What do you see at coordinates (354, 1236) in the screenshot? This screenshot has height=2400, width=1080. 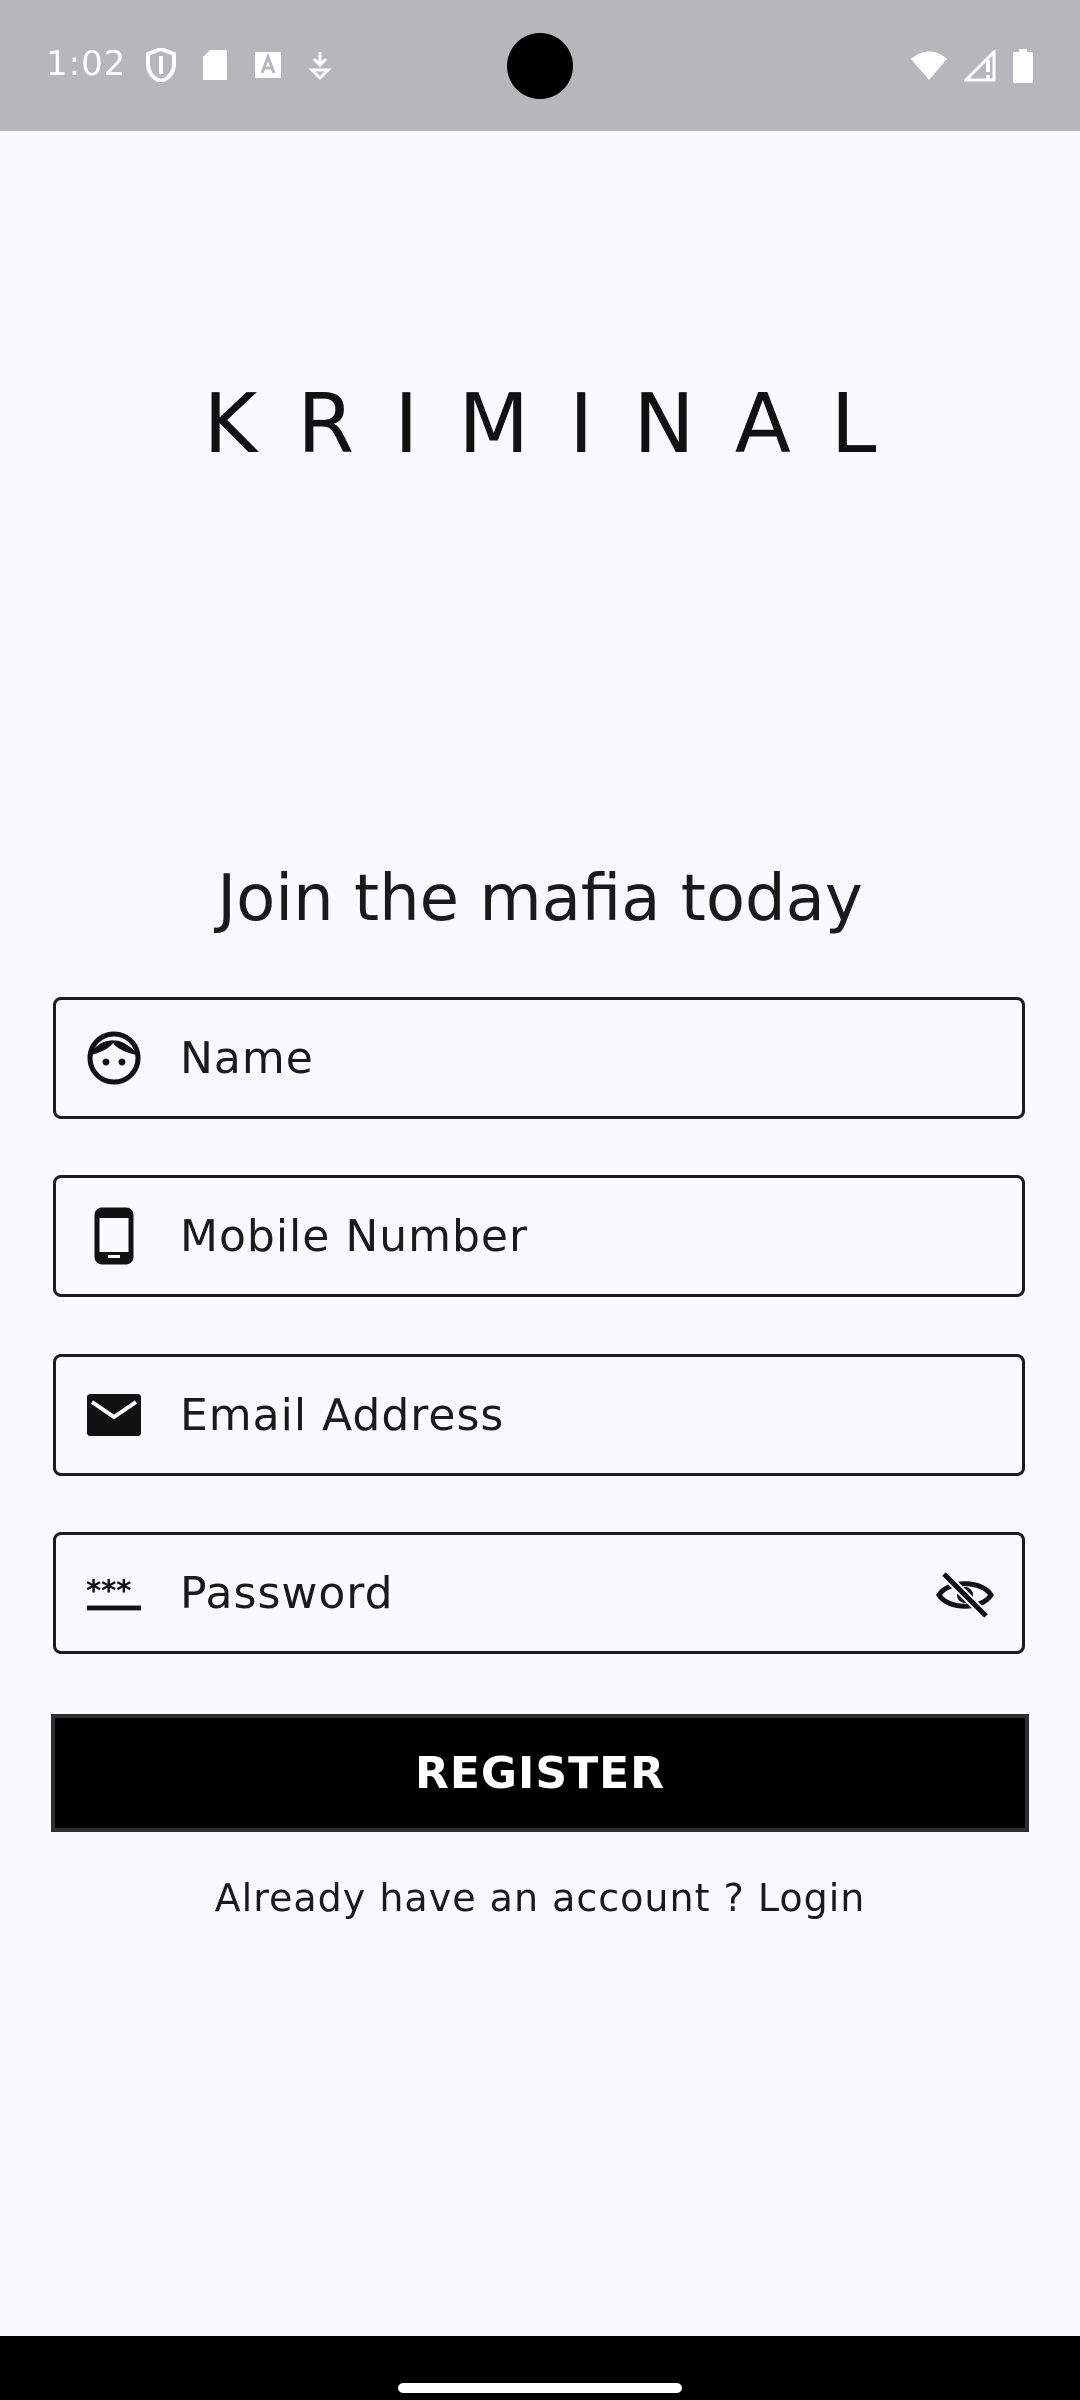 I see `mobile-placeholder: Mobile Number` at bounding box center [354, 1236].